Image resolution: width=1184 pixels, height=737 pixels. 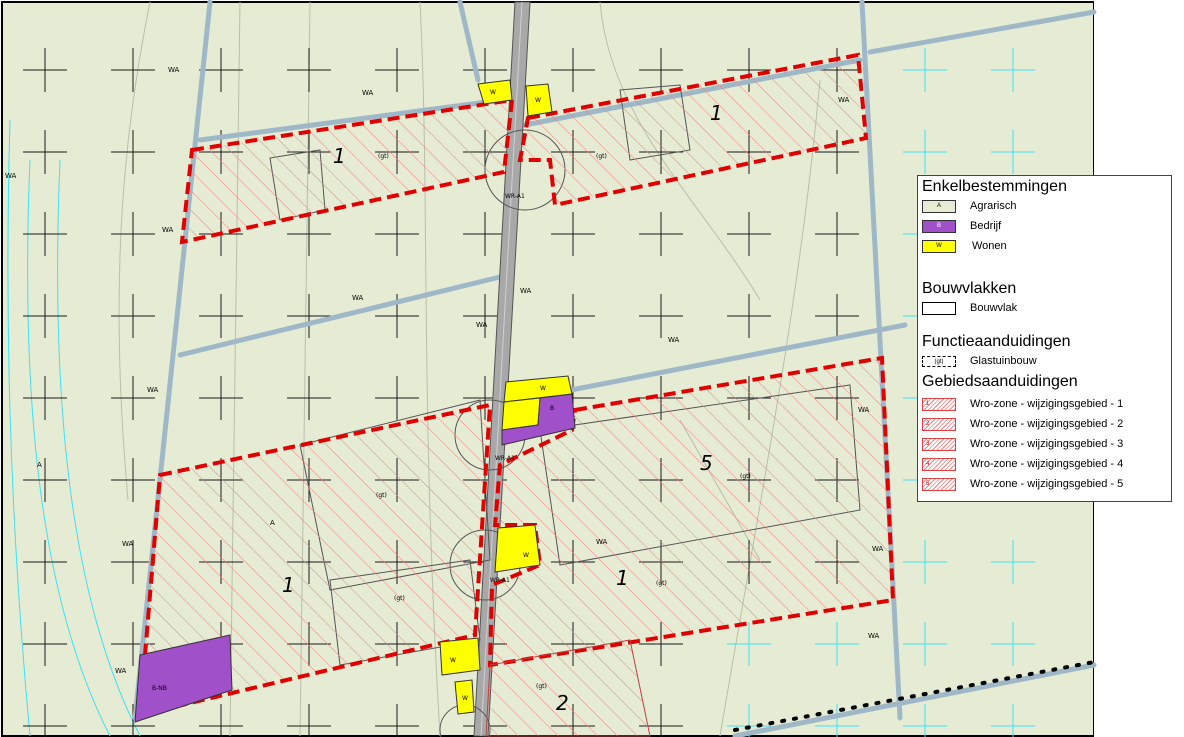 I want to click on bedrijf-swatch: B, so click(x=939, y=226).